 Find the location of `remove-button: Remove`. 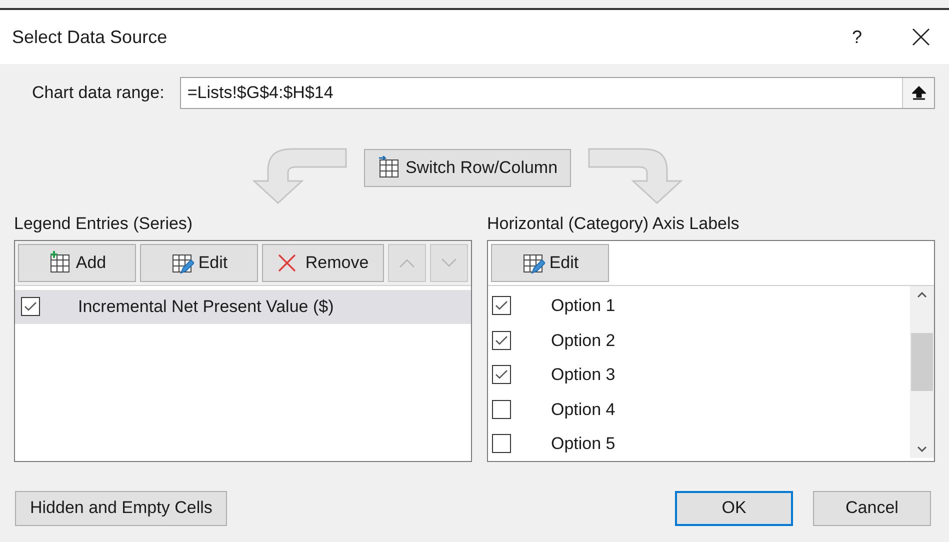

remove-button: Remove is located at coordinates (323, 263).